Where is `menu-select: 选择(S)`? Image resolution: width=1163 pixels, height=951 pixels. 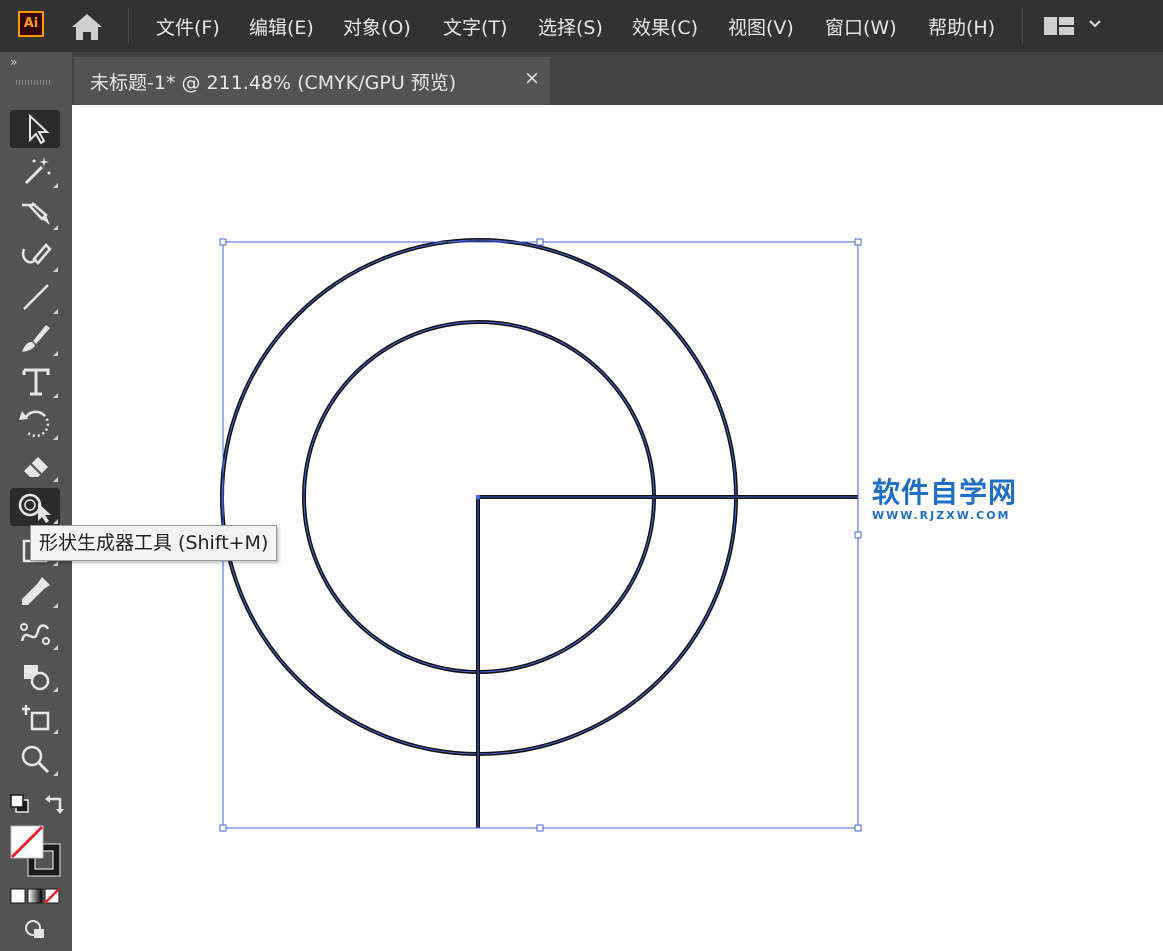 menu-select: 选择(S) is located at coordinates (570, 26).